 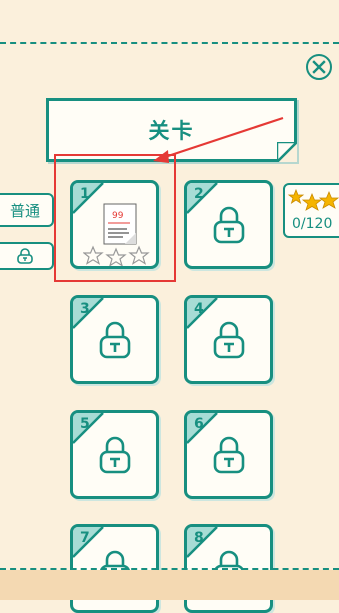 I want to click on star-cluster-icon, so click(x=313, y=199).